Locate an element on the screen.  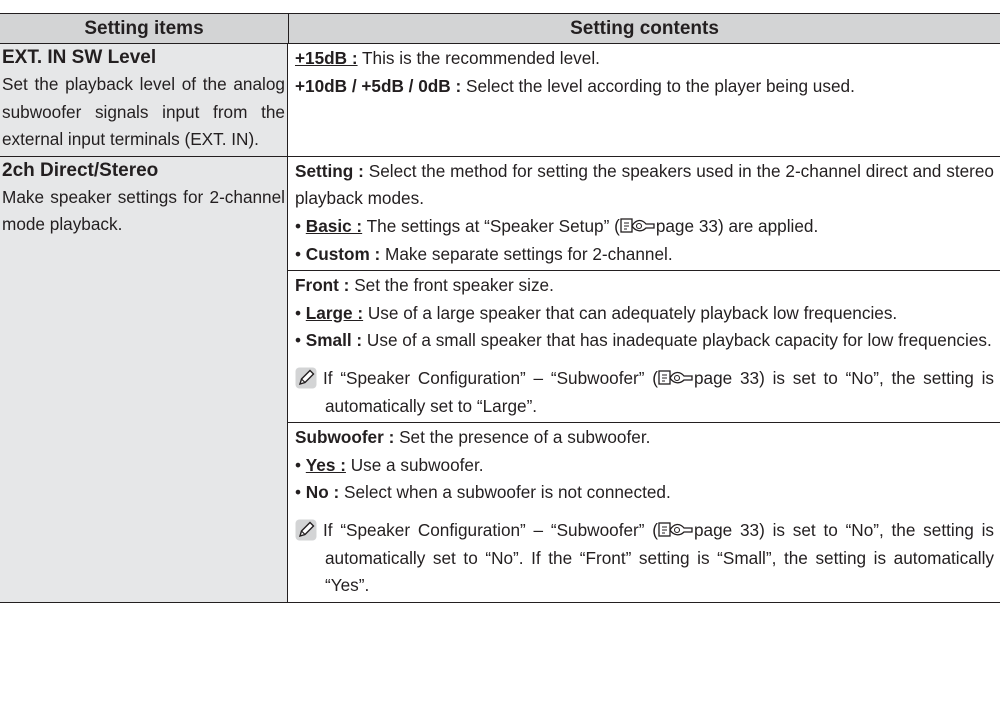
bullet-item: • Yes : Use a subwoofer. is located at coordinates (389, 464).